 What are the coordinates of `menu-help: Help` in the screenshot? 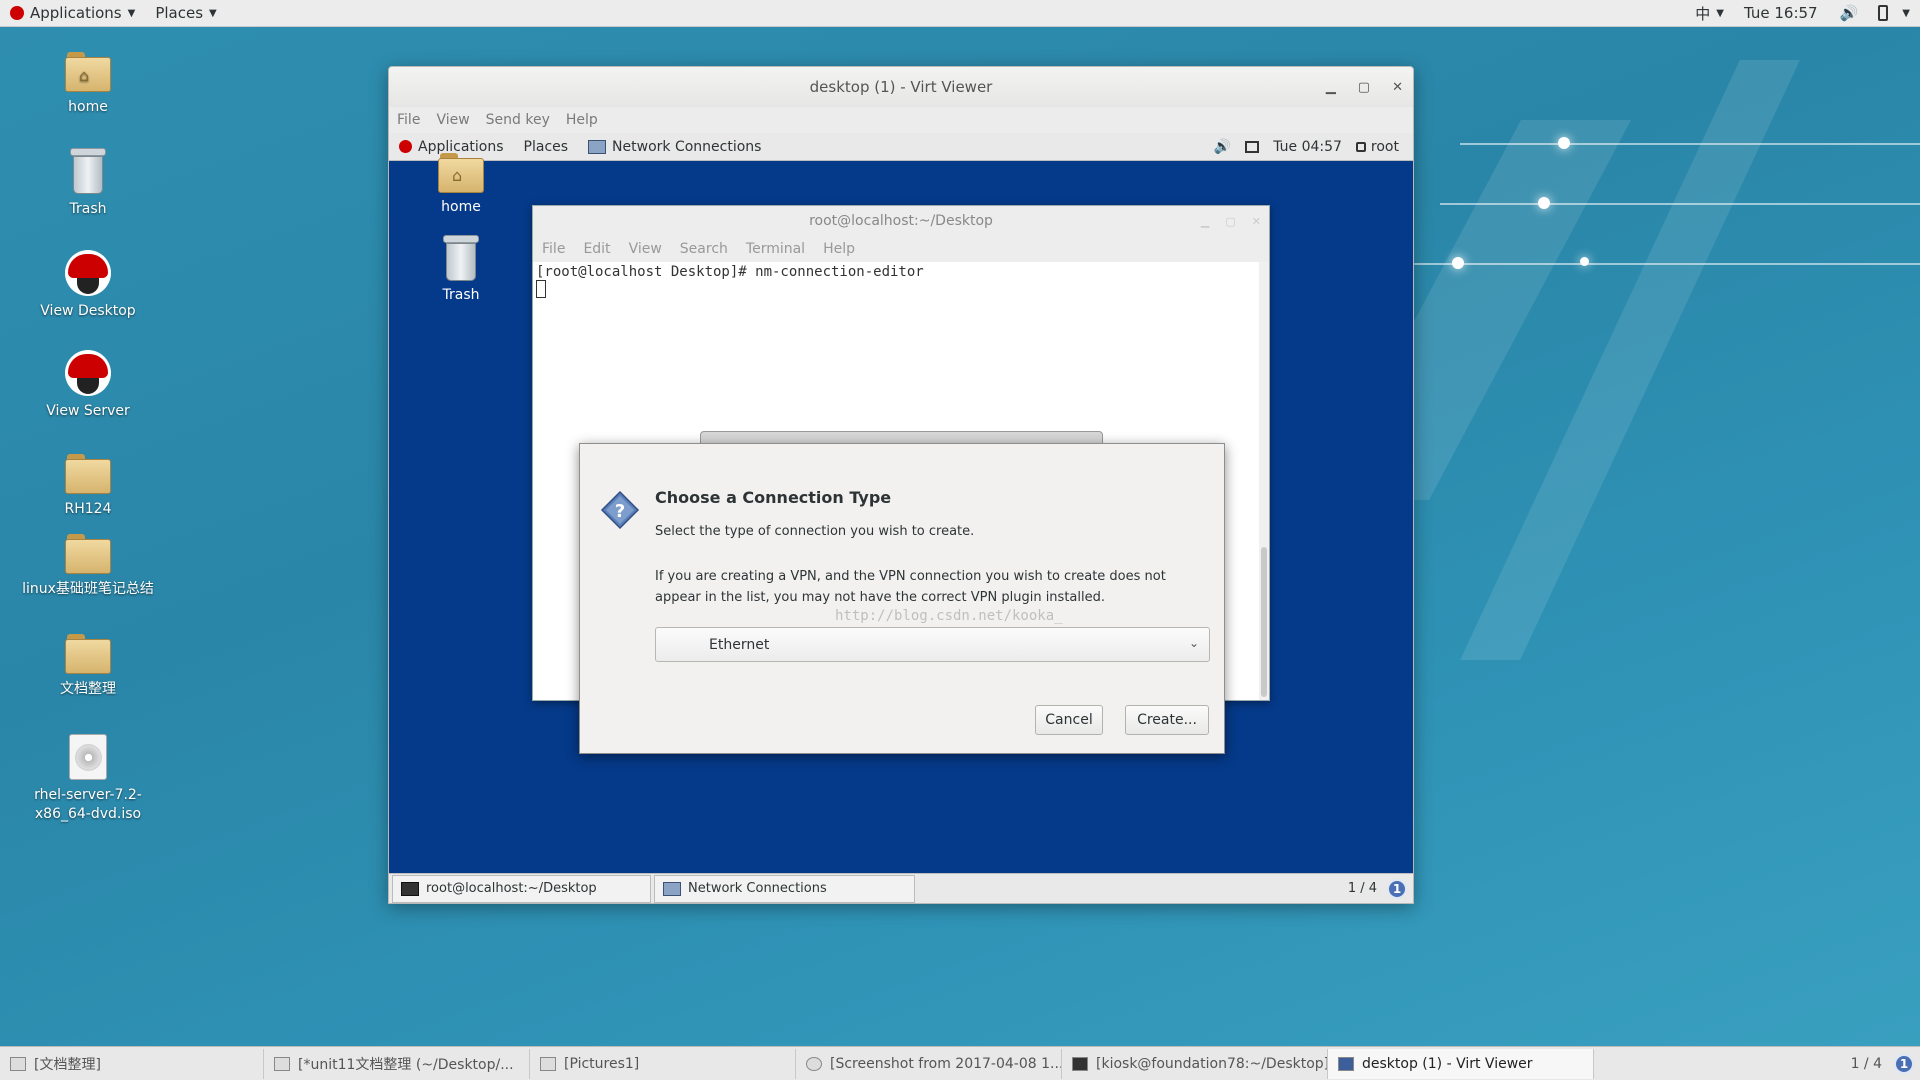 It's located at (582, 120).